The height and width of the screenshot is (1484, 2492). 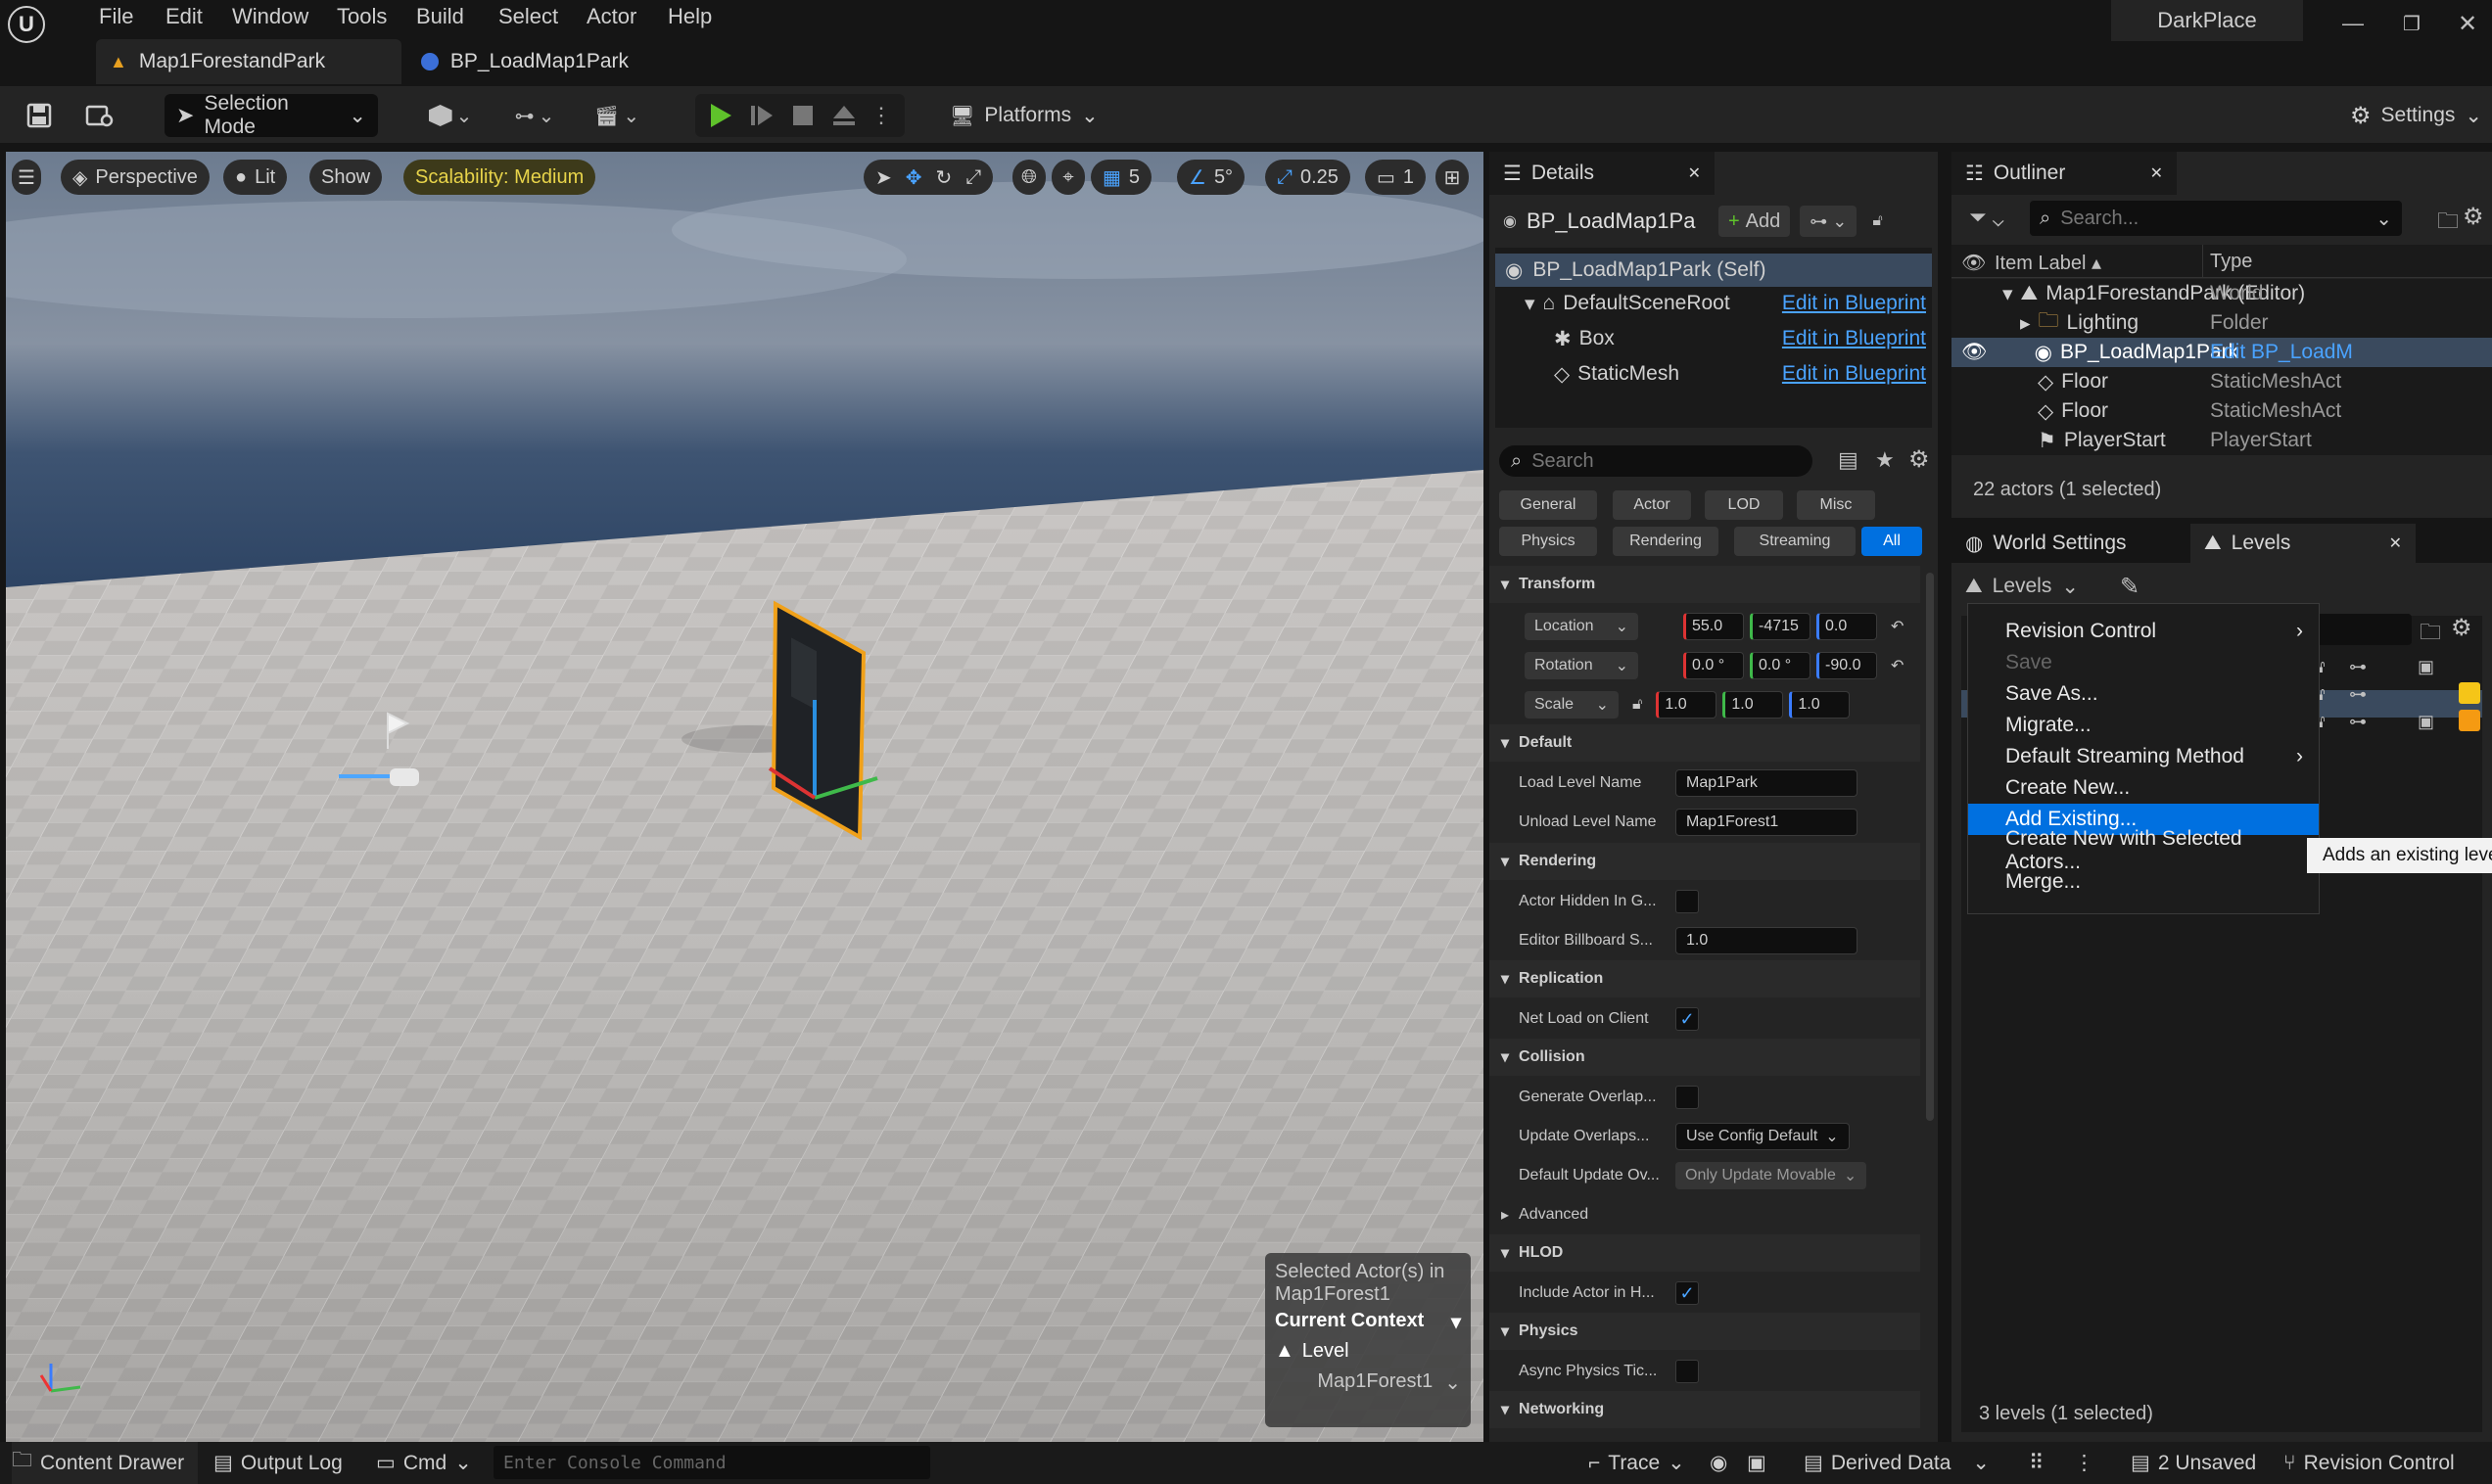 I want to click on scale-y-field: 1.0, so click(x=1753, y=705).